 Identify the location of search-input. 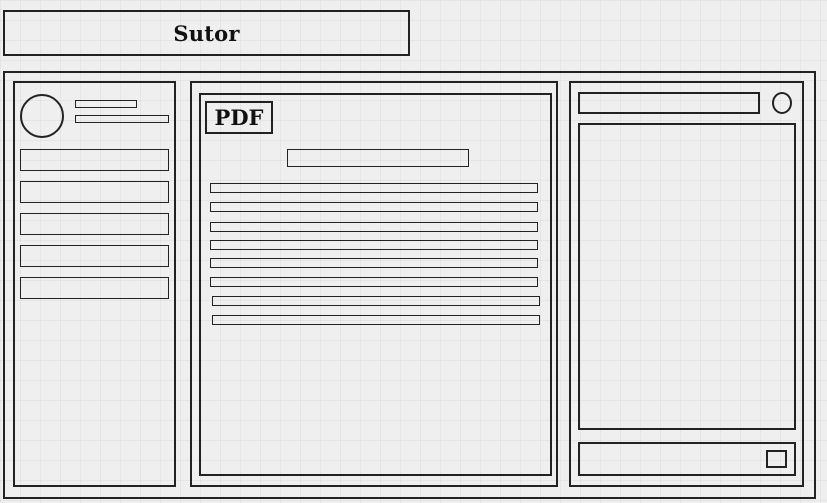
(669, 103).